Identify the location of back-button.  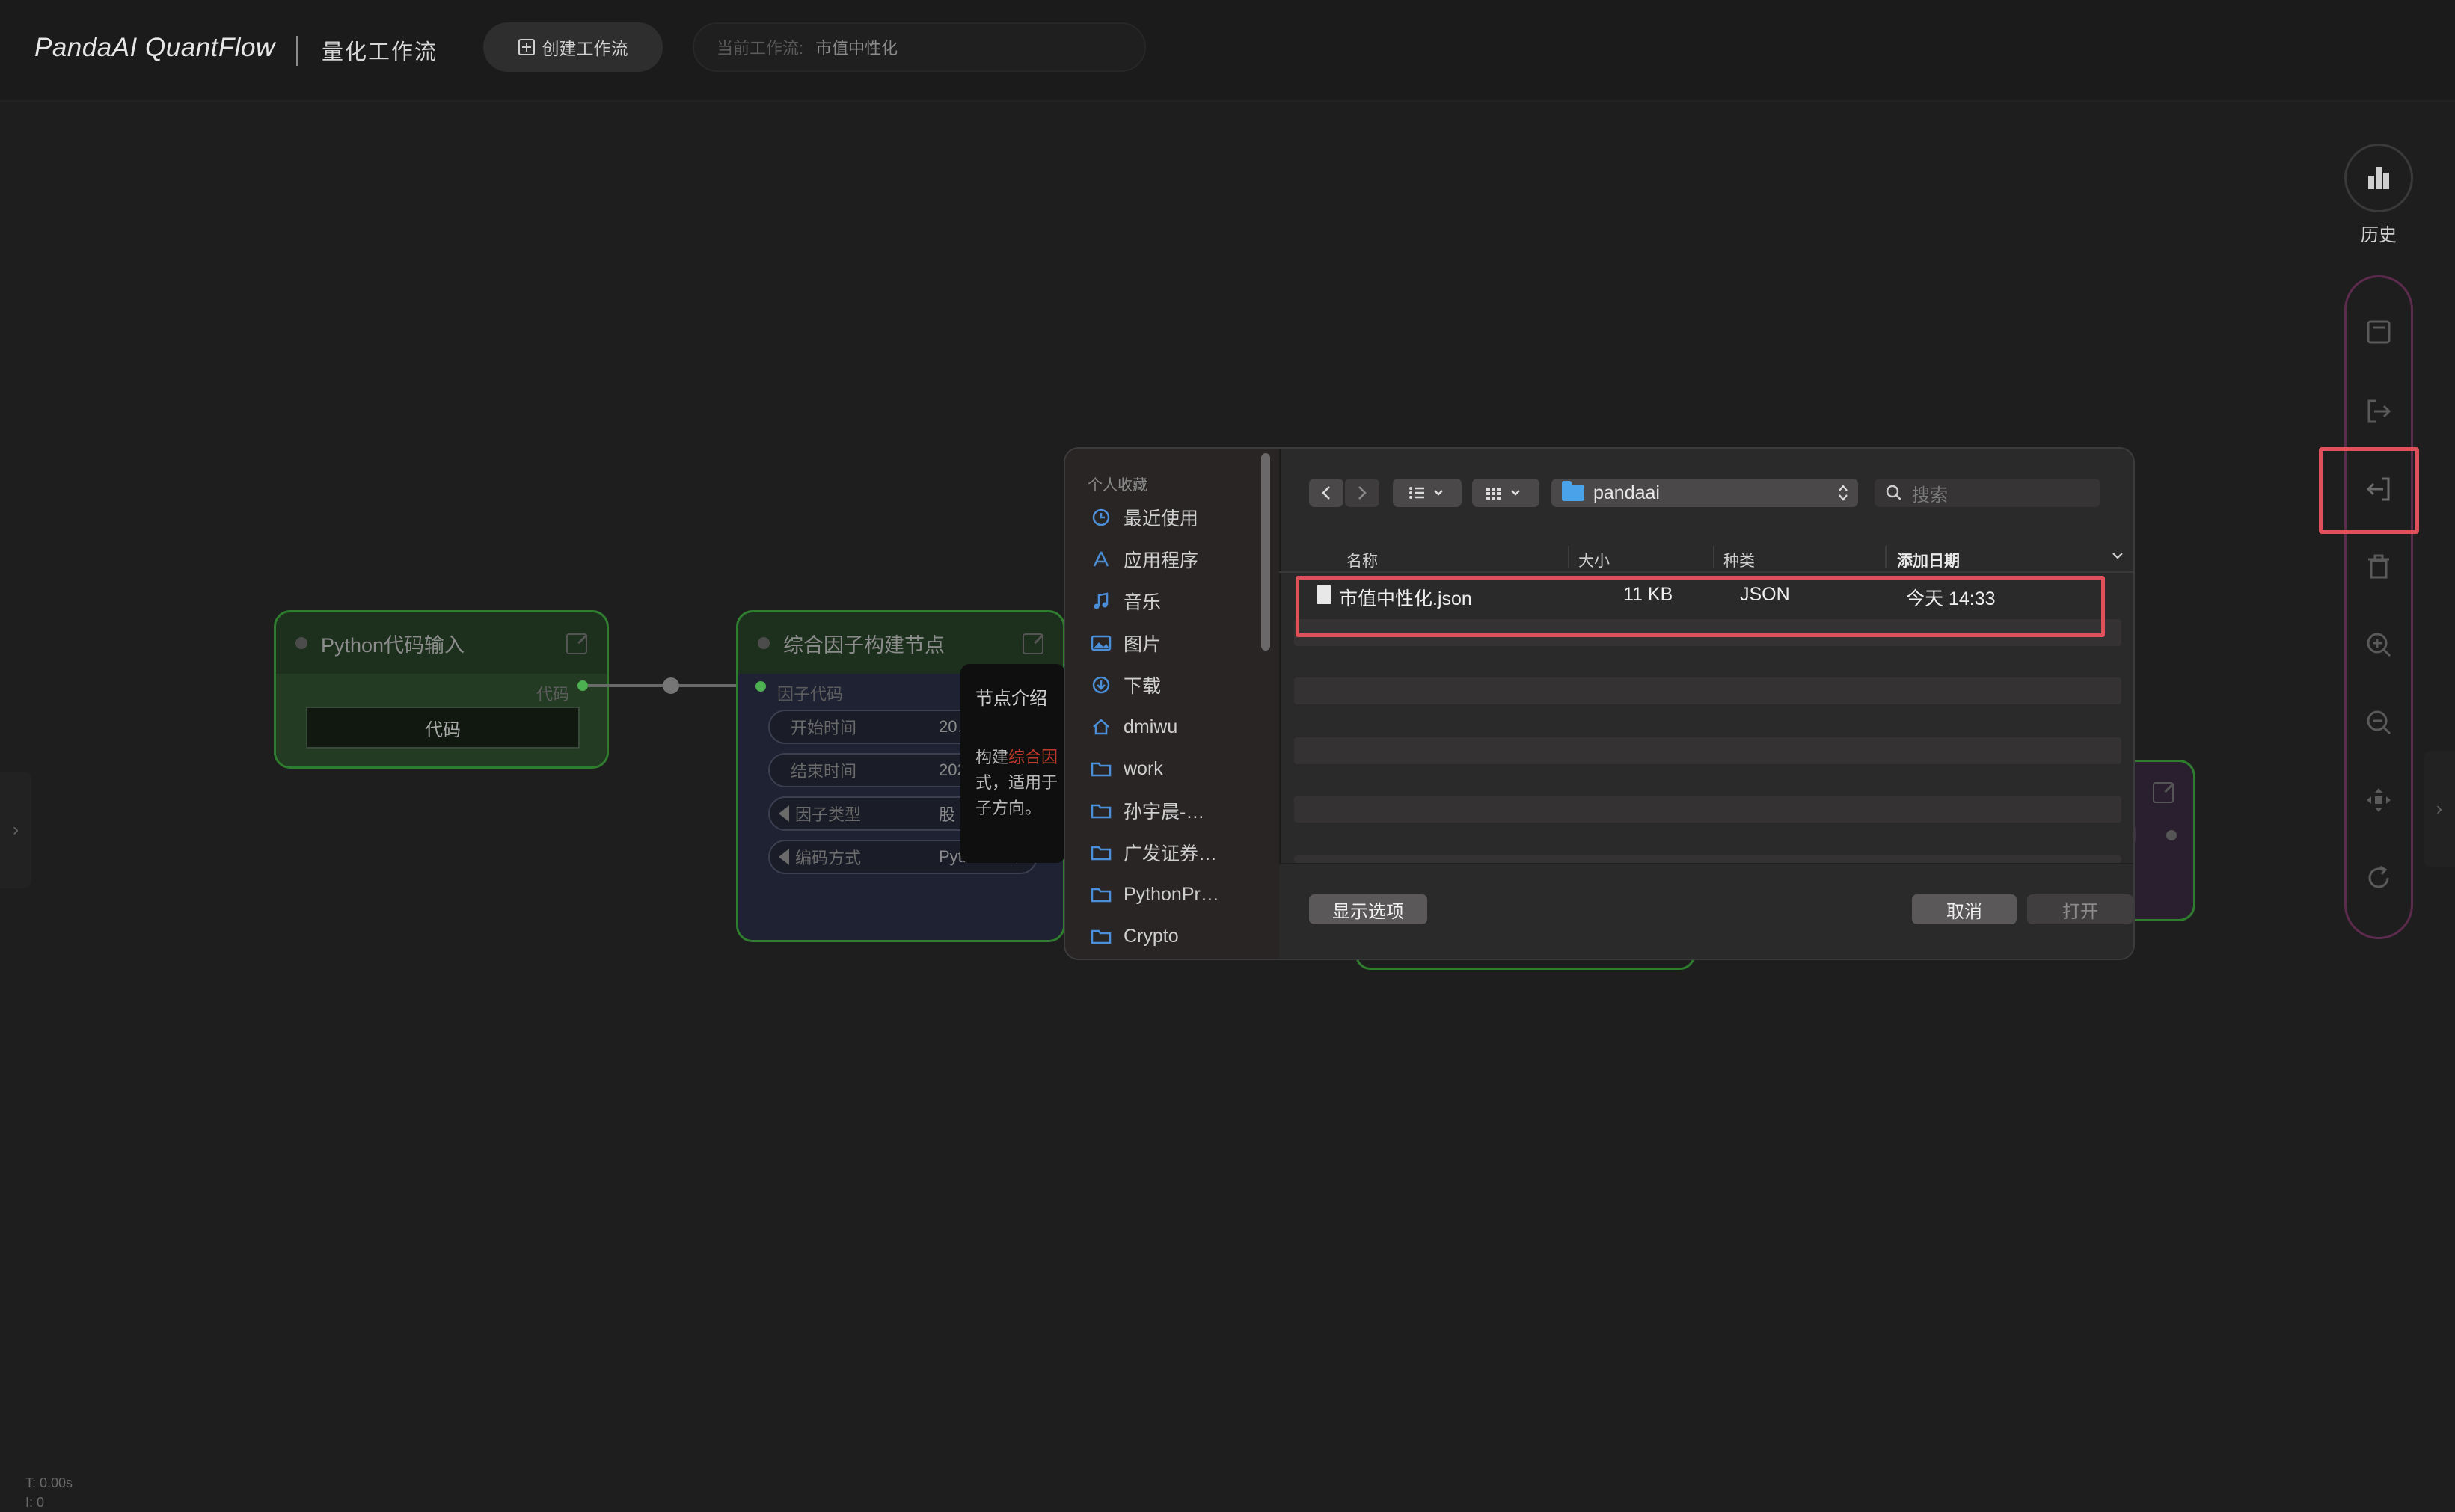
(1326, 493).